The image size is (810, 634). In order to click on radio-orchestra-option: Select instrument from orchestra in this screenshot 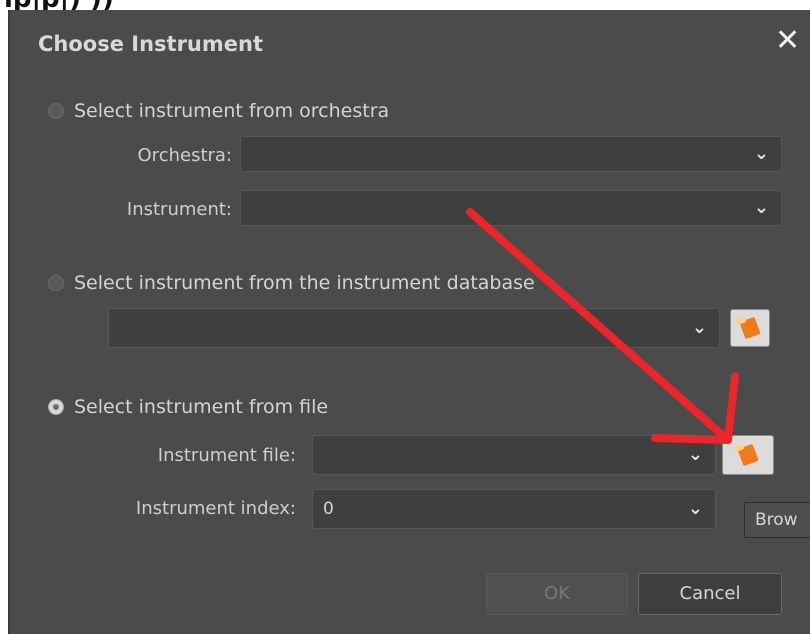, I will do `click(218, 111)`.